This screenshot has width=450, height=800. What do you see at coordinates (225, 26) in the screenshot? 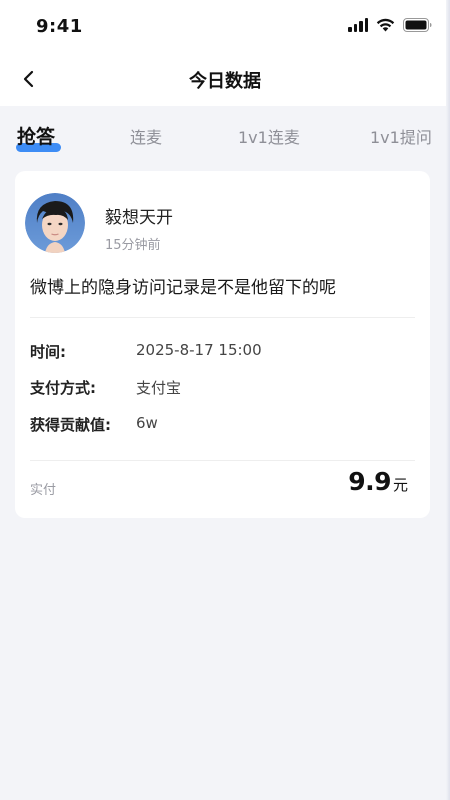
I see `status-bar: 9:41` at bounding box center [225, 26].